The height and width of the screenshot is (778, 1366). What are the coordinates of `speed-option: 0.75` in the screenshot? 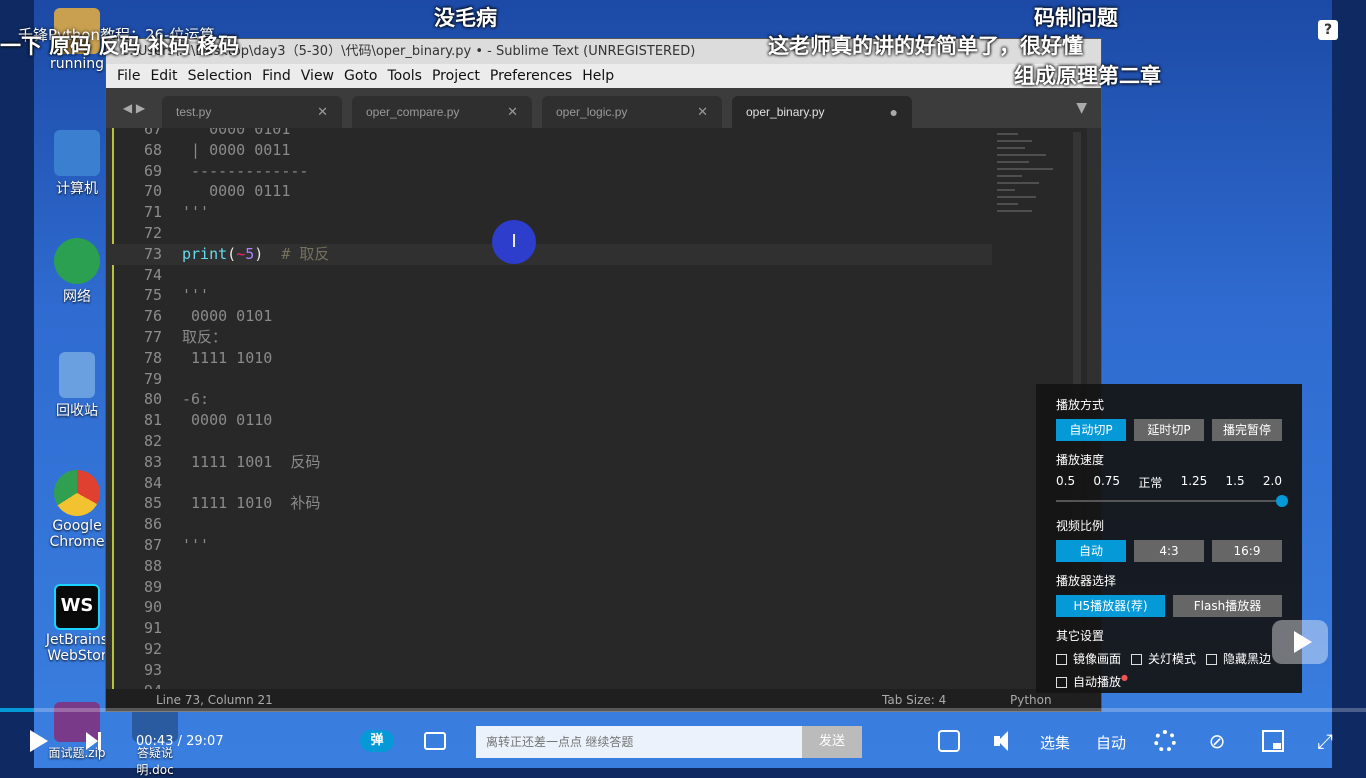 It's located at (1106, 482).